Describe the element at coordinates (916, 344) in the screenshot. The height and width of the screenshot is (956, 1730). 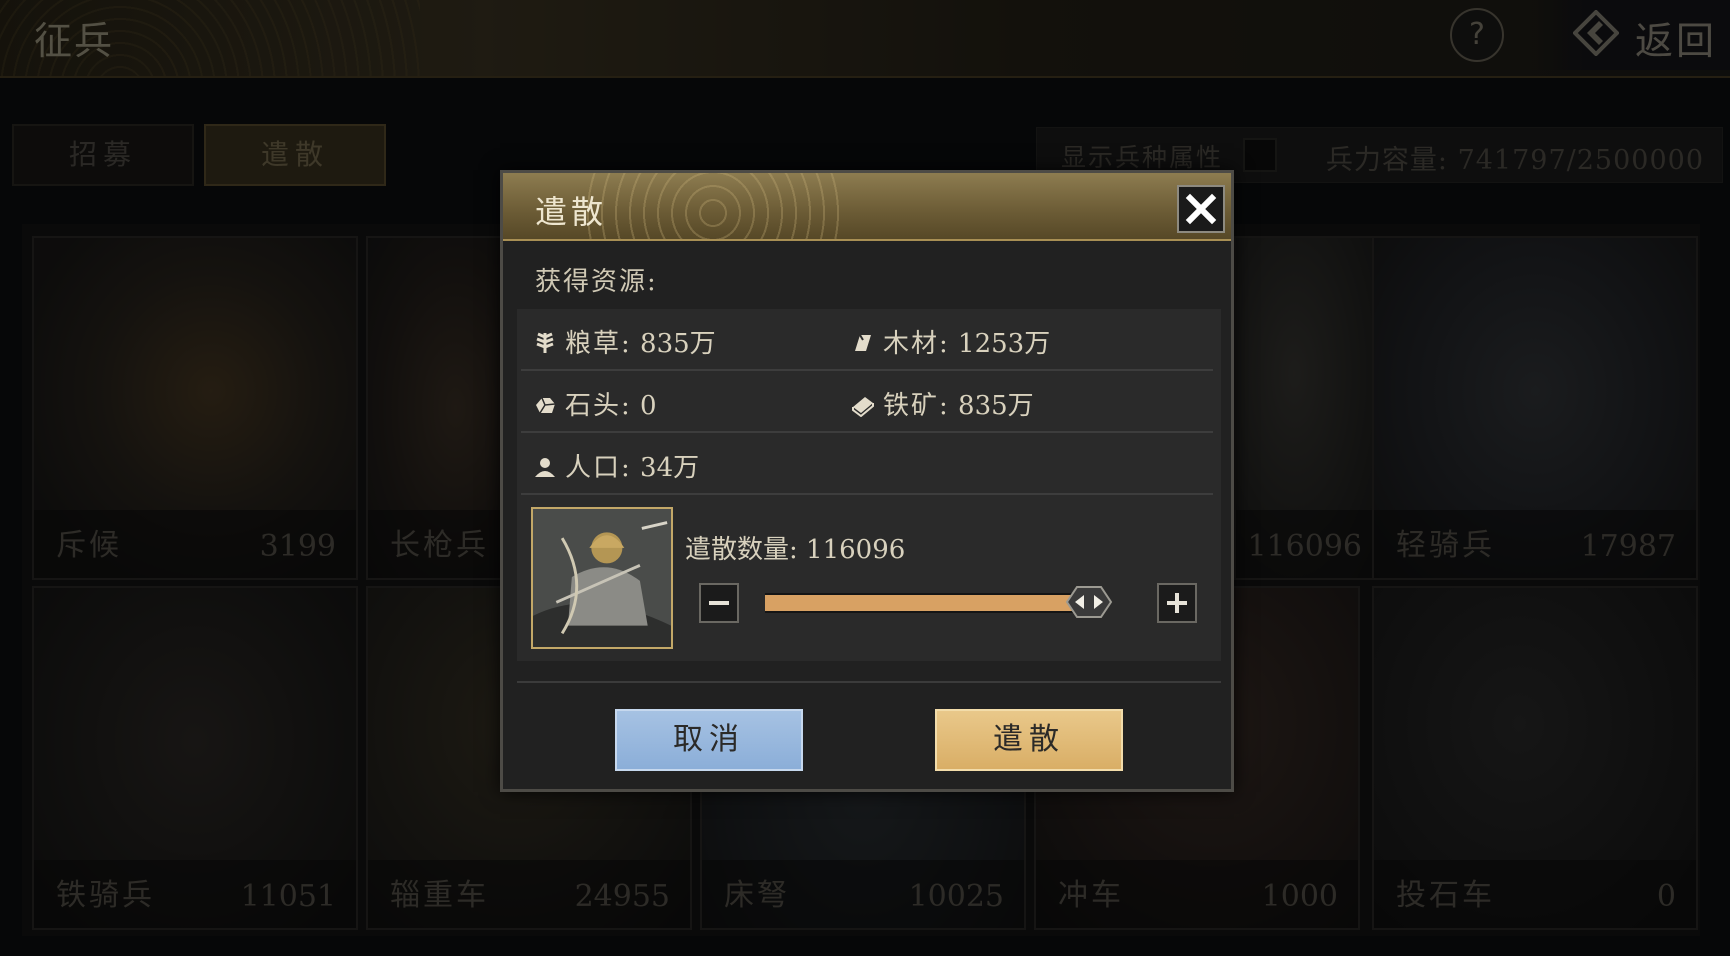
I see `resource-label: 木材:` at that location.